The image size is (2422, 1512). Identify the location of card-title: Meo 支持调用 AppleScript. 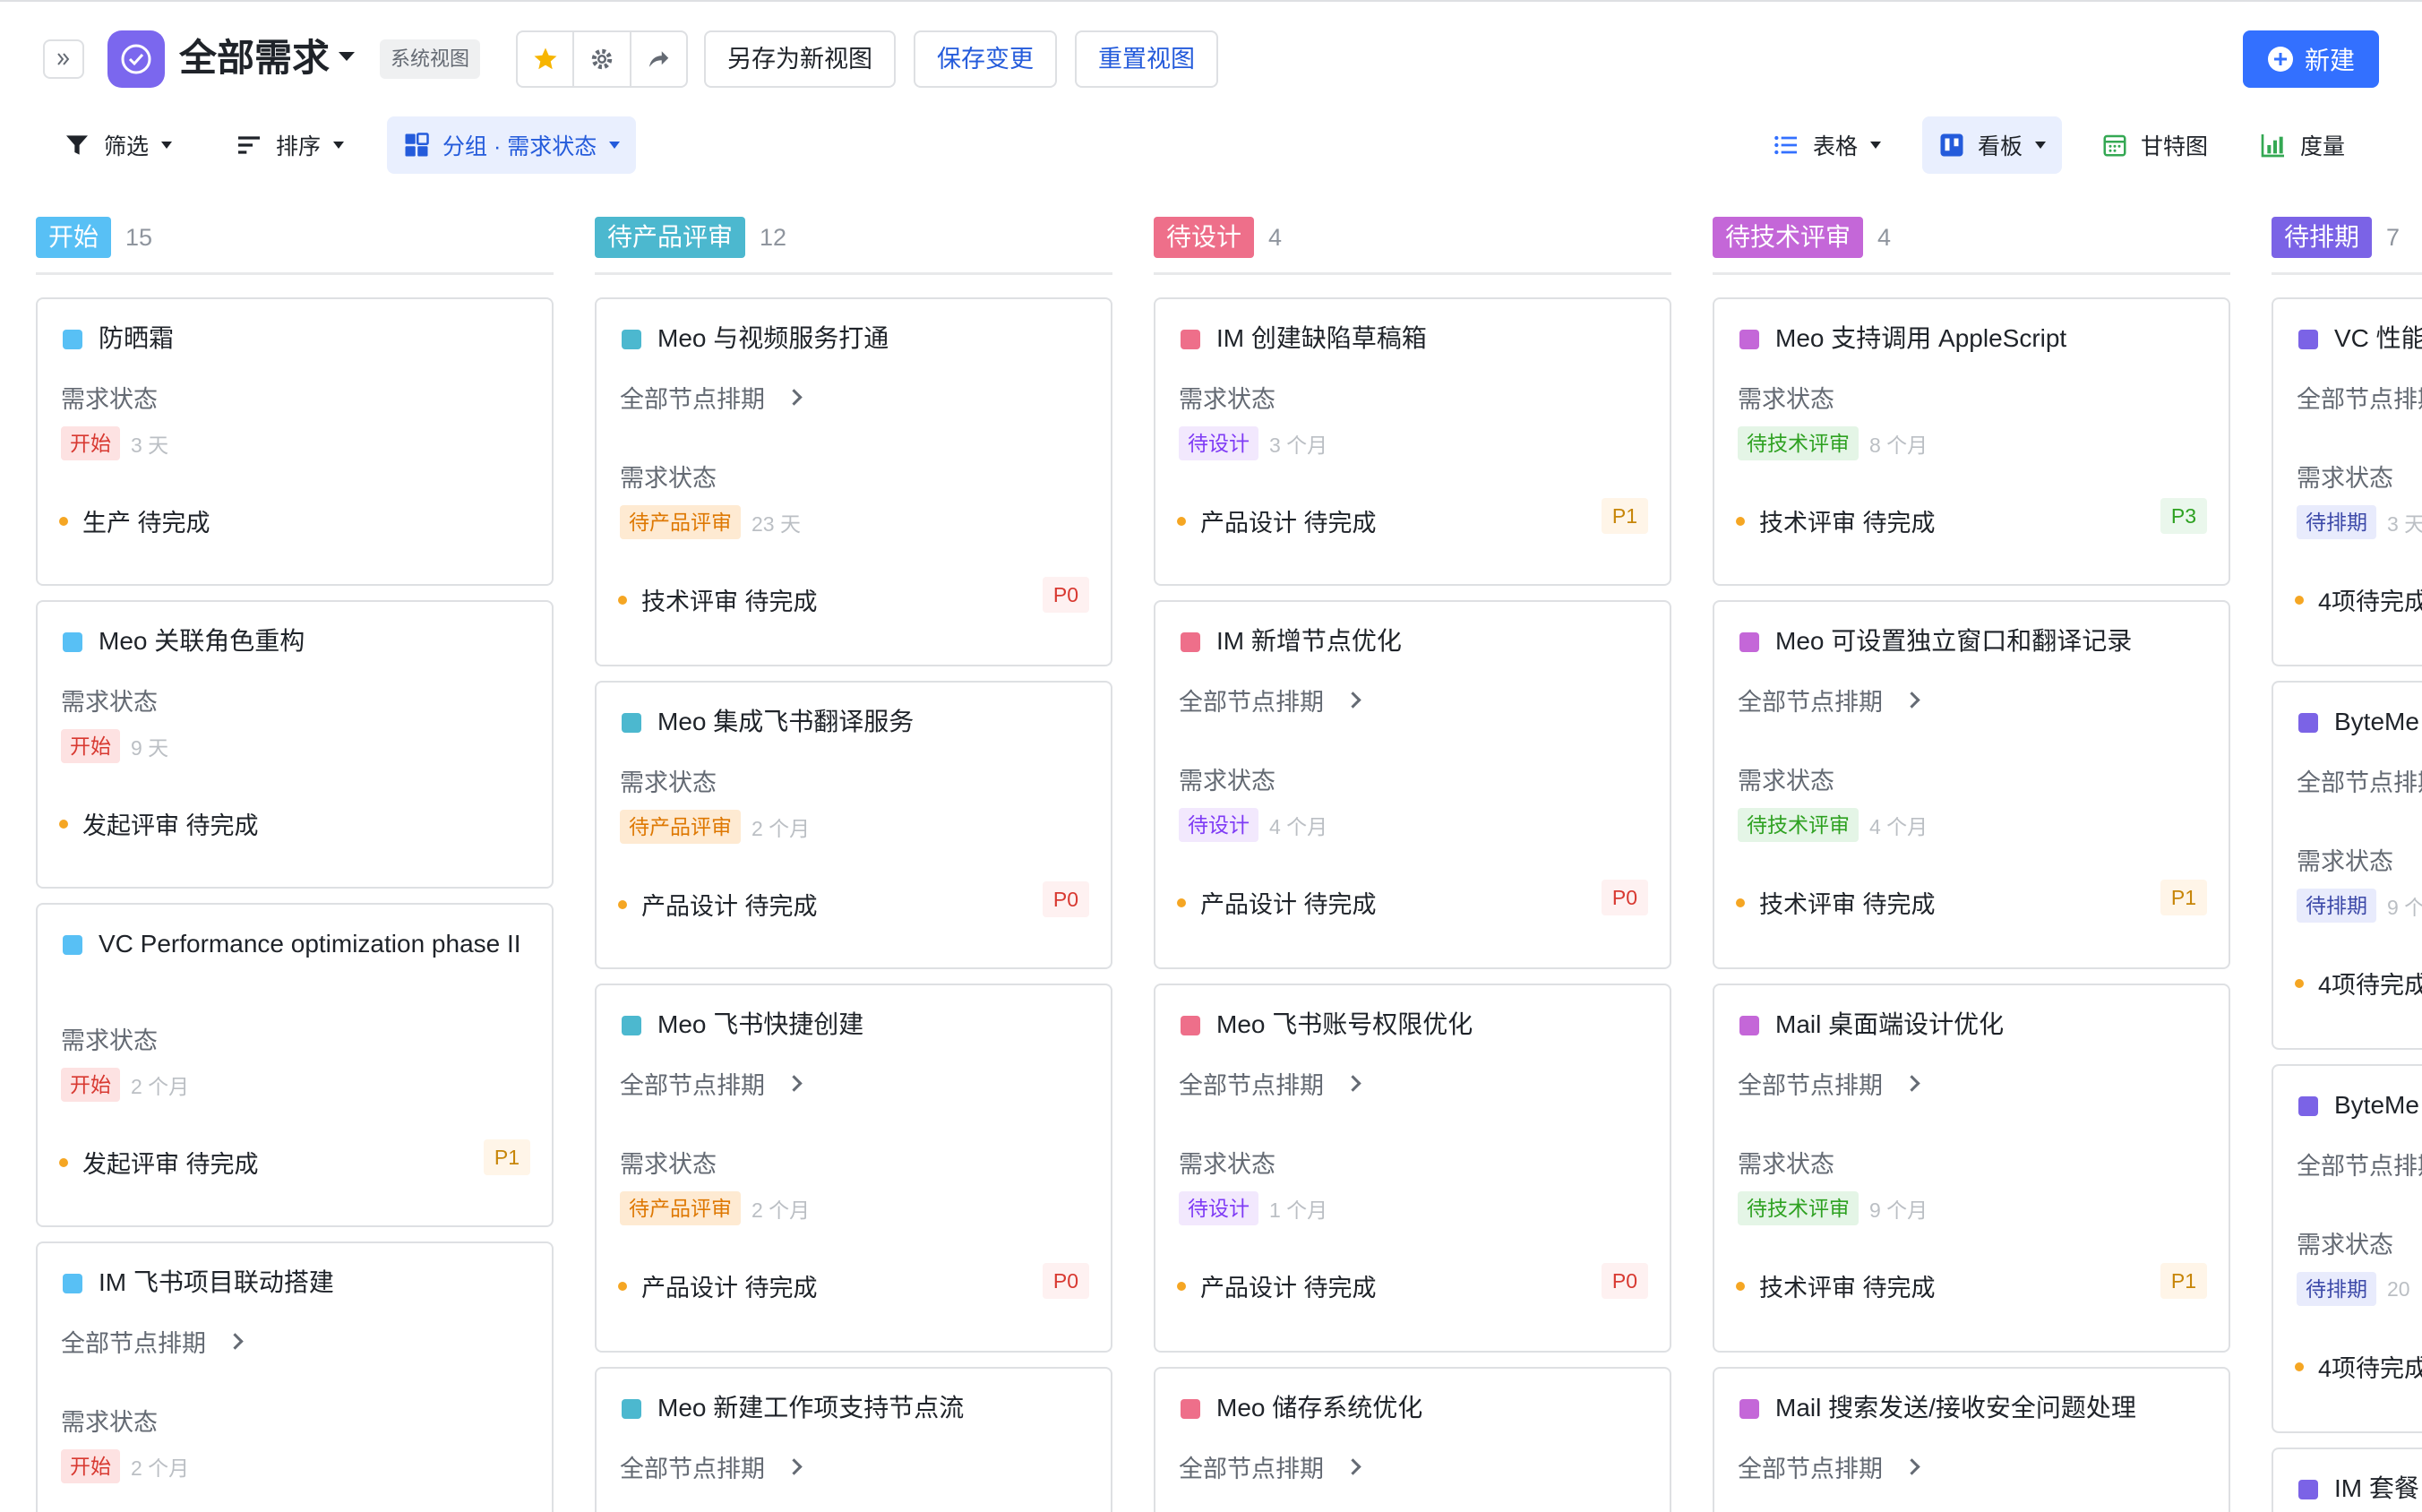
(1994, 339).